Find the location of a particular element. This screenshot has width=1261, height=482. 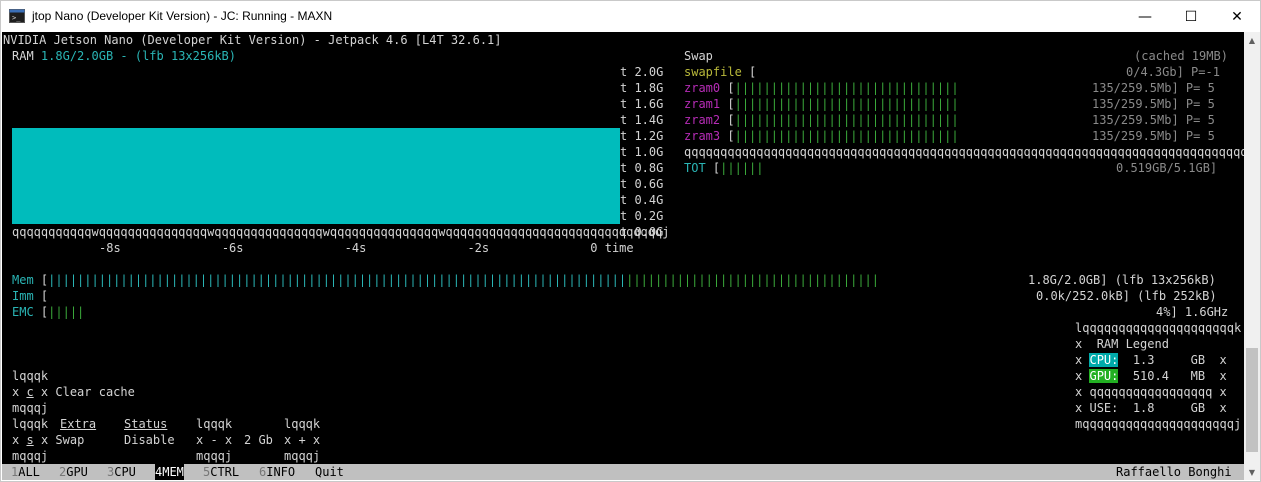

increase-swap-button: x + x is located at coordinates (302, 440).